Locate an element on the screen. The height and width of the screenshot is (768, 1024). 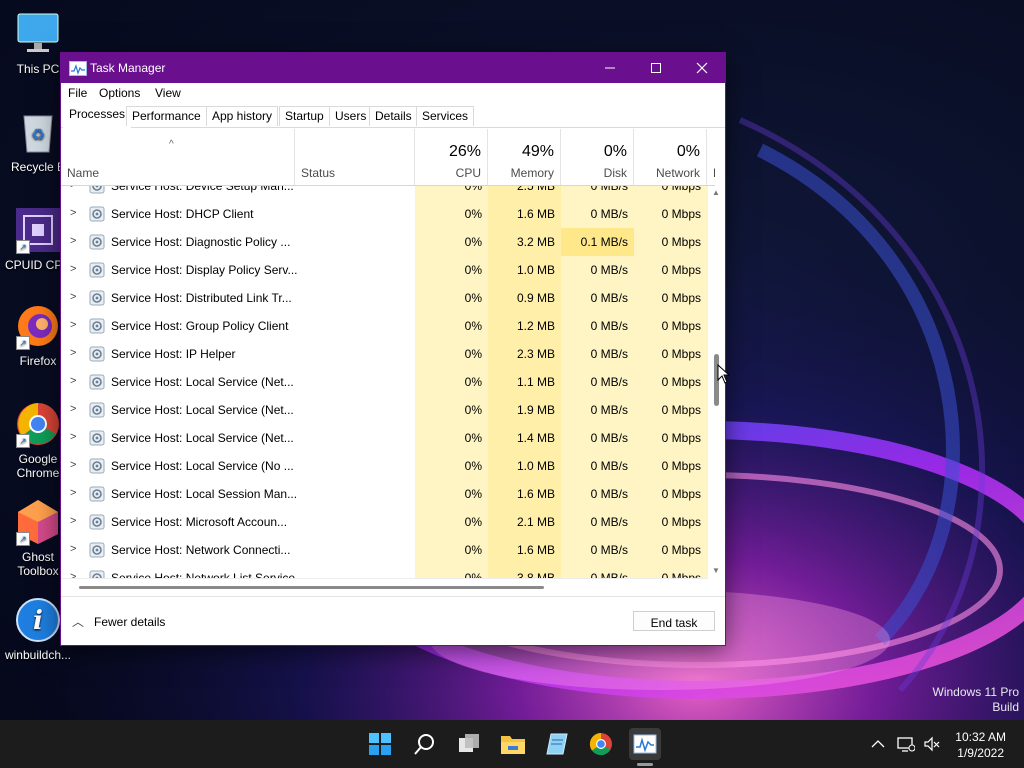
scroll-down-icon: ▼ is located at coordinates (716, 570).